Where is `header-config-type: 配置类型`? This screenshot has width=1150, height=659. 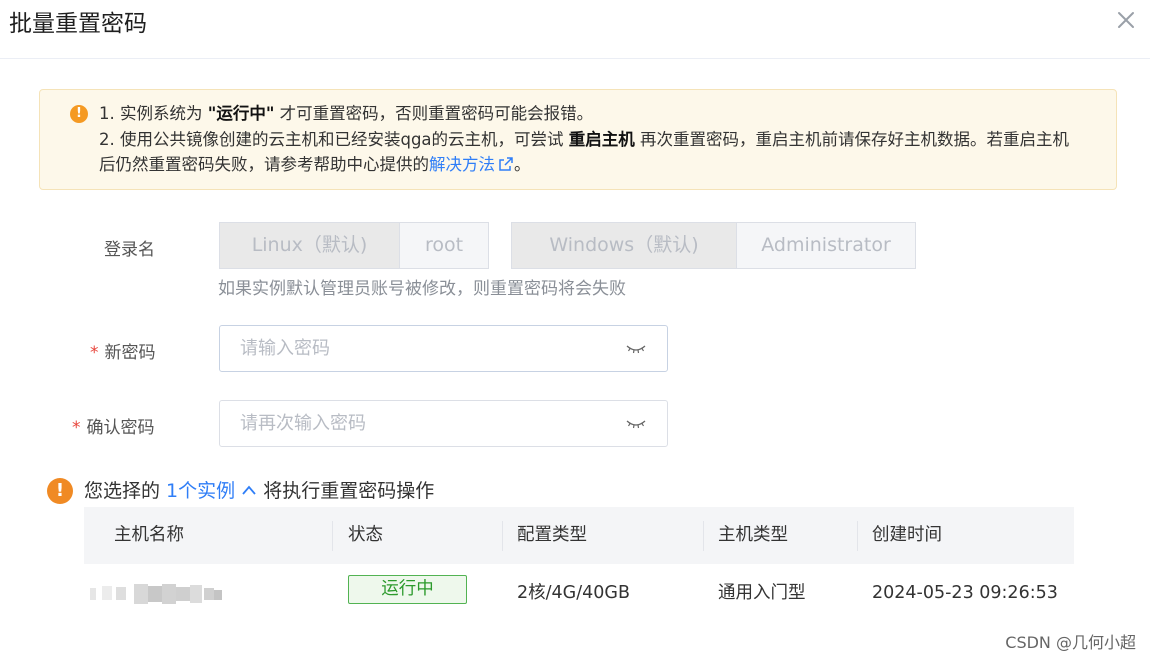 header-config-type: 配置类型 is located at coordinates (552, 535).